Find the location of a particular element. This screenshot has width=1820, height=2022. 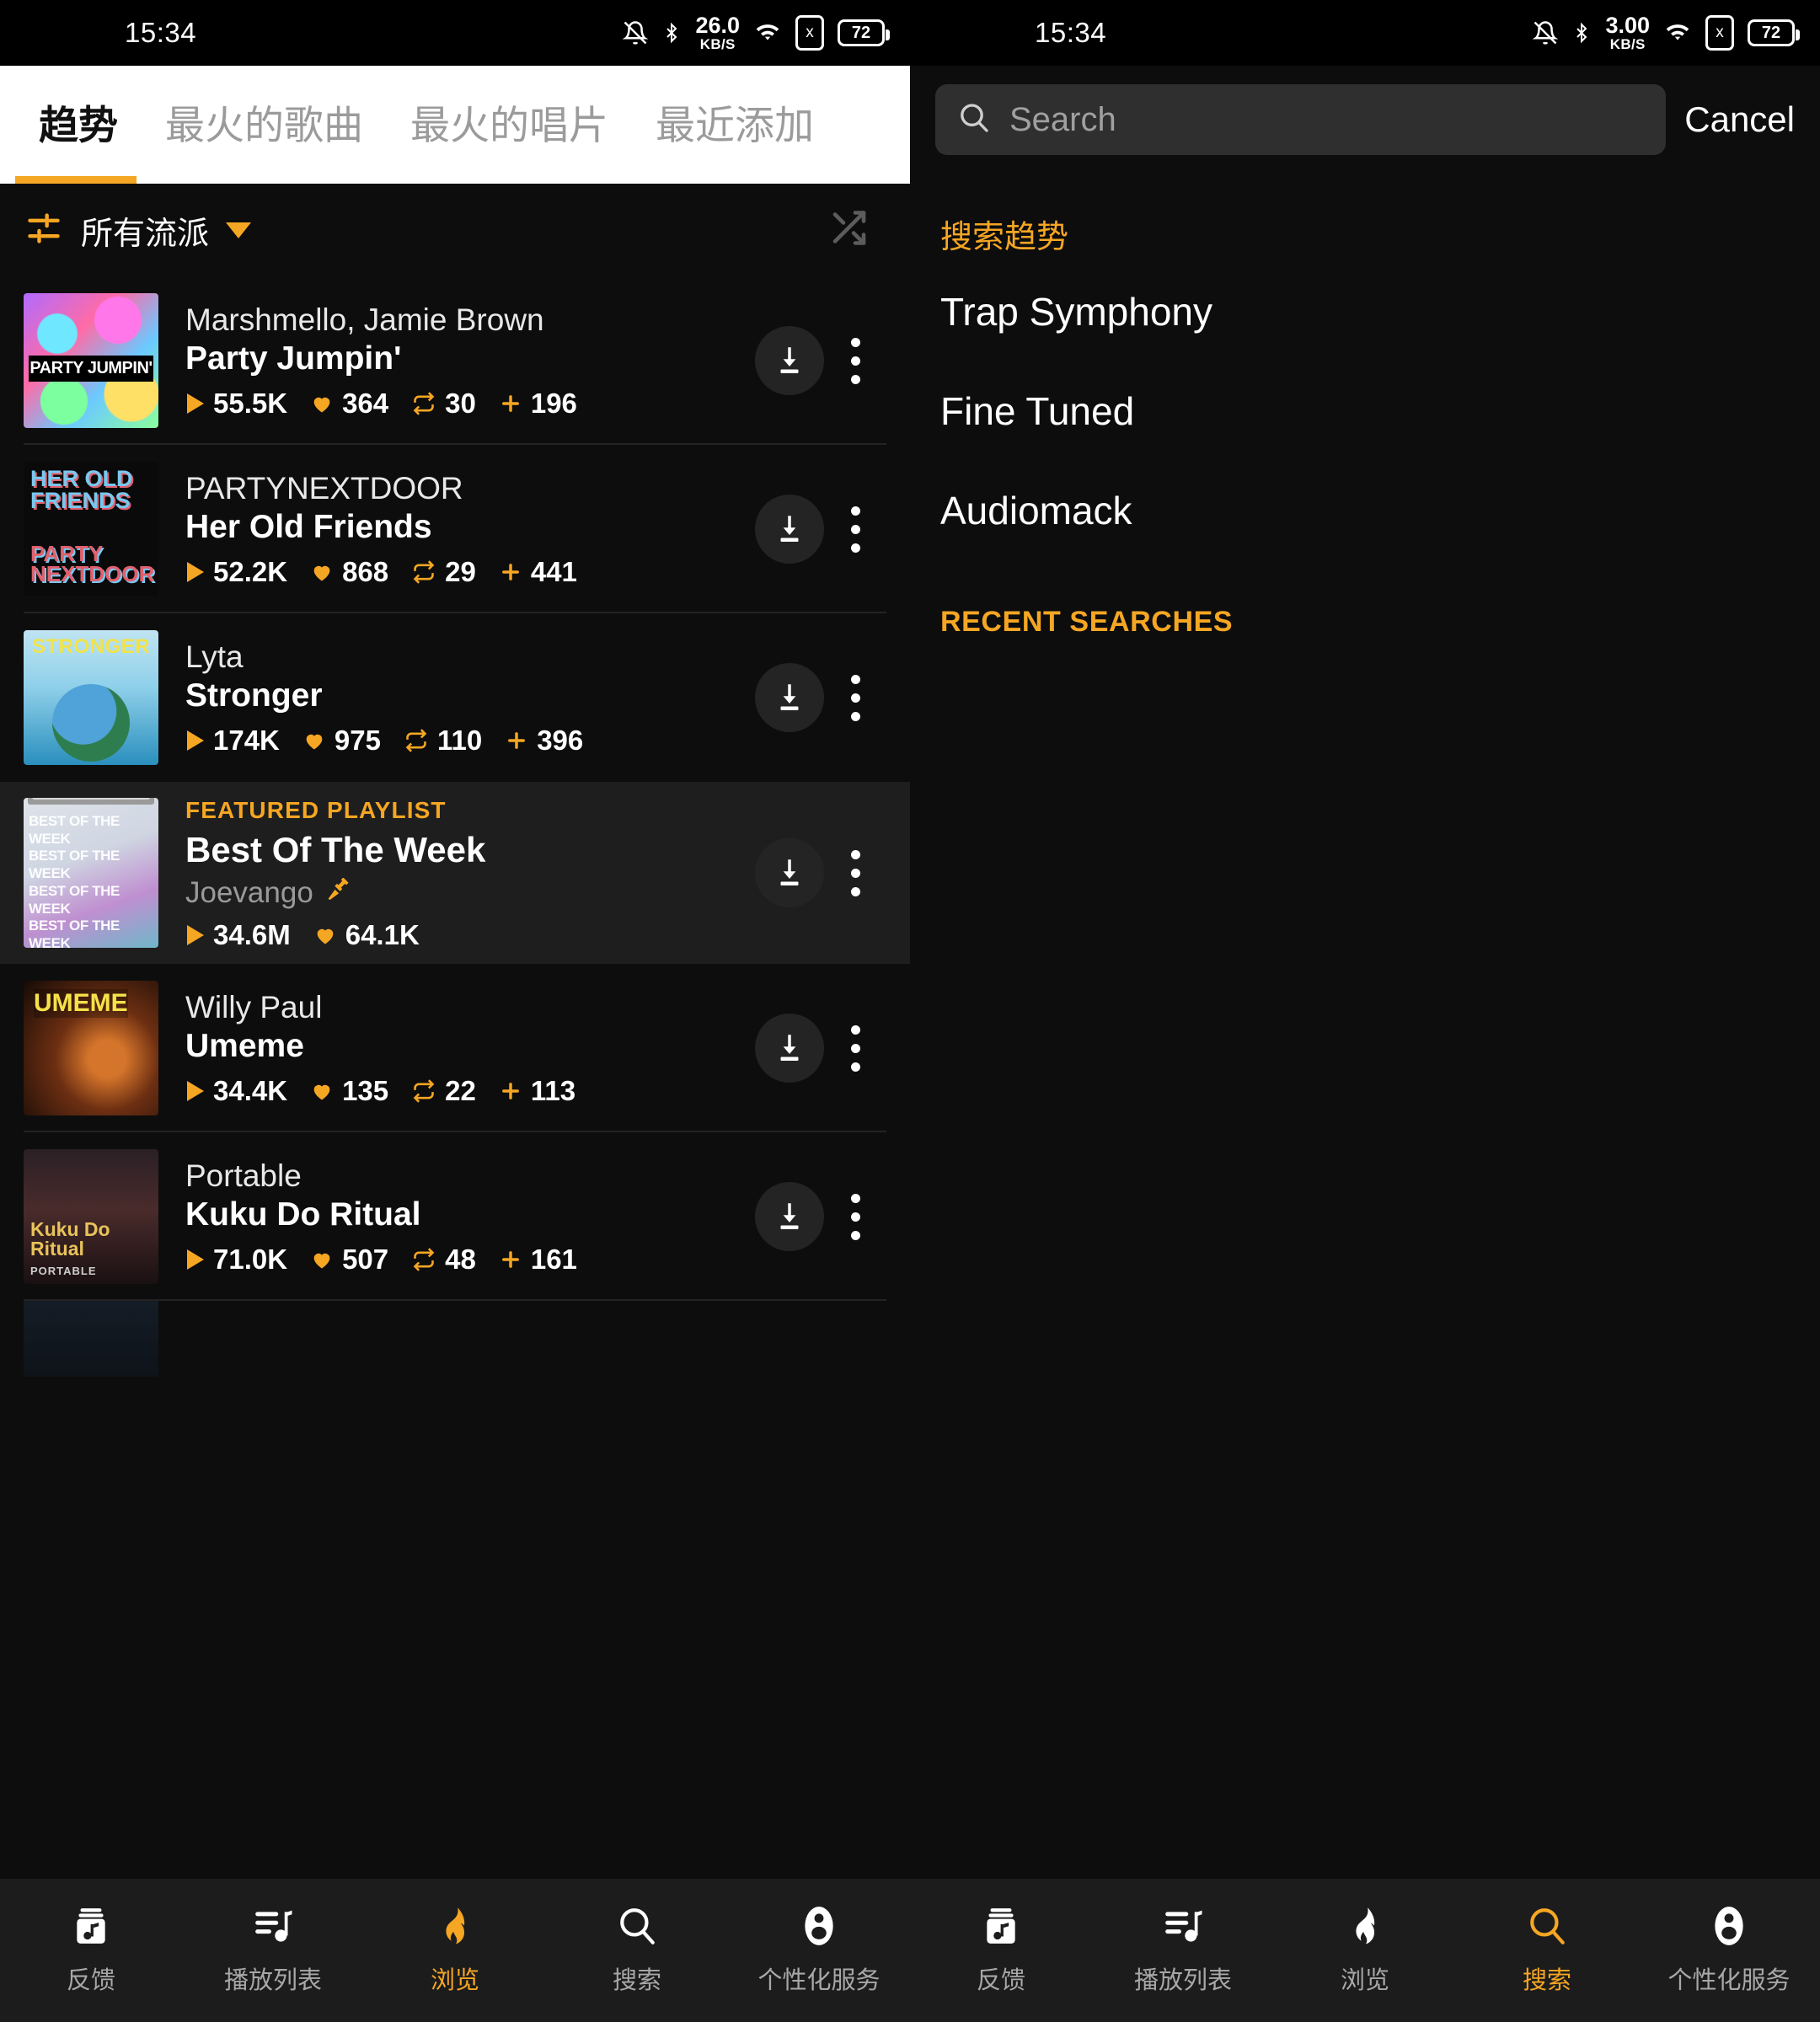

stat-reposts: 30 is located at coordinates (443, 404).